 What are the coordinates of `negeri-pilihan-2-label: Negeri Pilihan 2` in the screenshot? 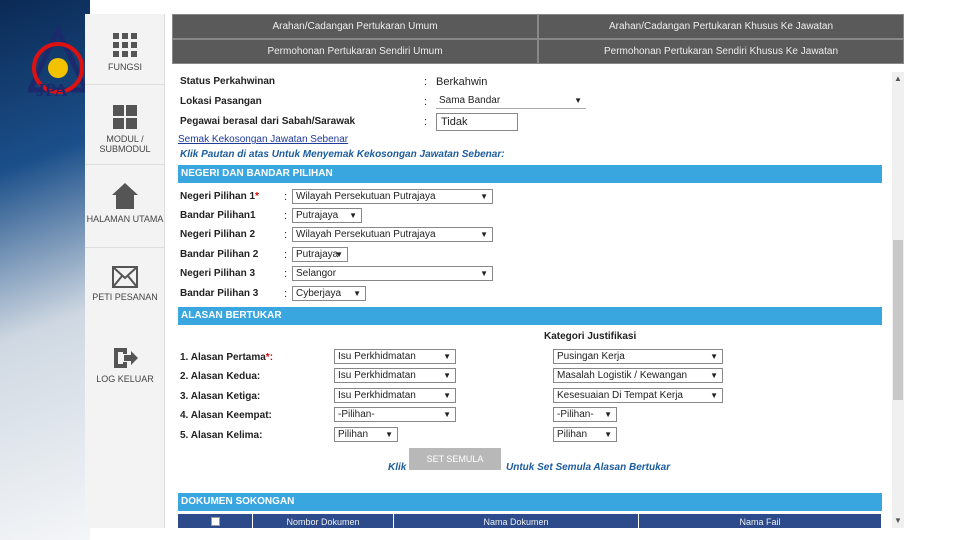 It's located at (218, 234).